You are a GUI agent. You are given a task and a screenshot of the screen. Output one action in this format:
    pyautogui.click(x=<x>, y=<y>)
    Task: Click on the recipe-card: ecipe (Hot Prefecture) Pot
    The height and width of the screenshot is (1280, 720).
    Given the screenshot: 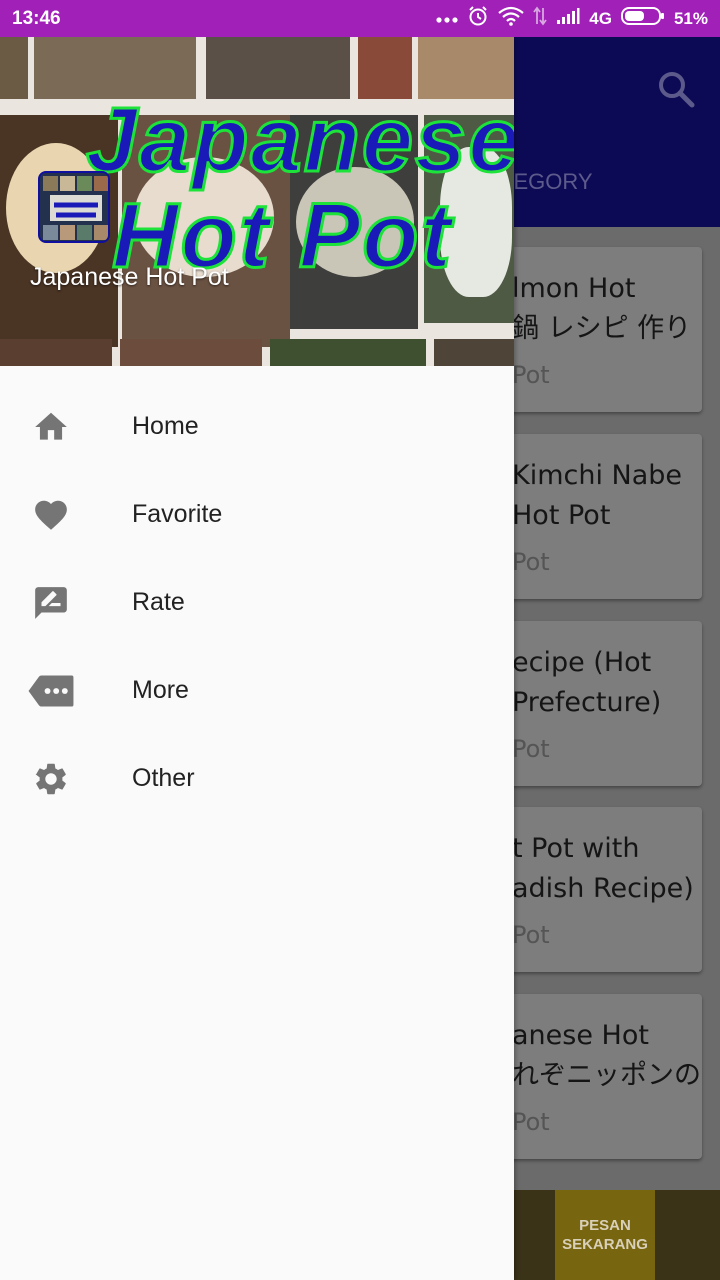 What is the action you would take?
    pyautogui.click(x=601, y=703)
    